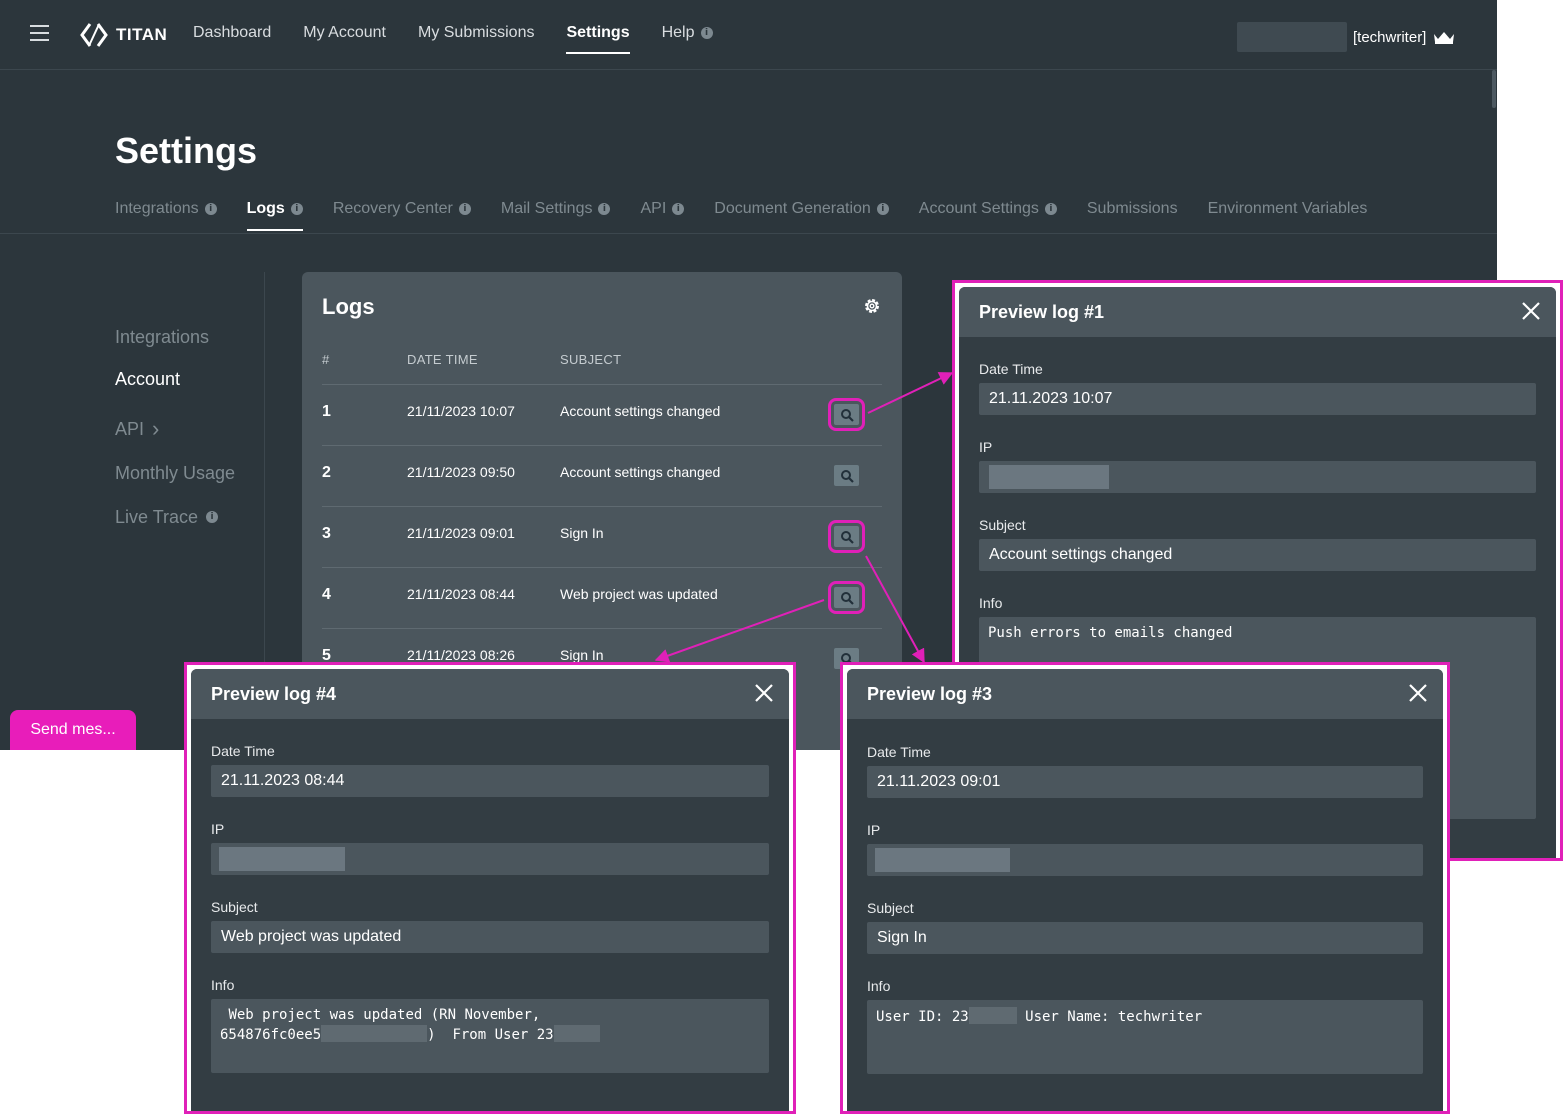  What do you see at coordinates (1257, 399) in the screenshot?
I see `datetime-field: 21.11.2023 10:07` at bounding box center [1257, 399].